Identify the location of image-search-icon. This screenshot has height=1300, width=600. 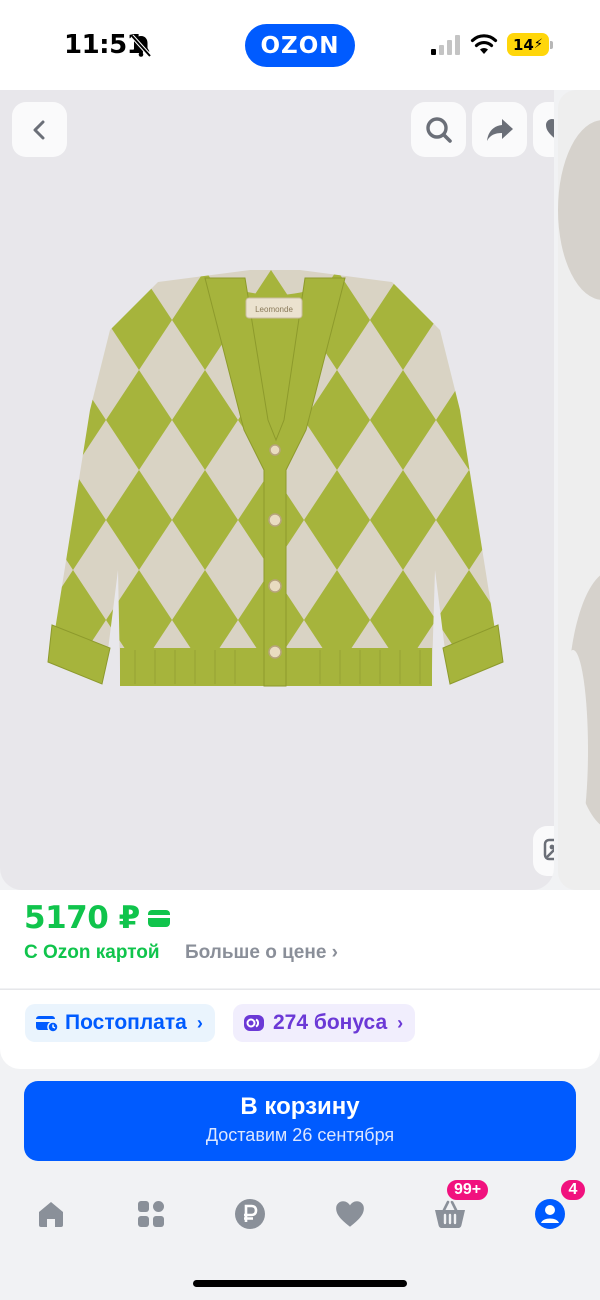
(548, 849).